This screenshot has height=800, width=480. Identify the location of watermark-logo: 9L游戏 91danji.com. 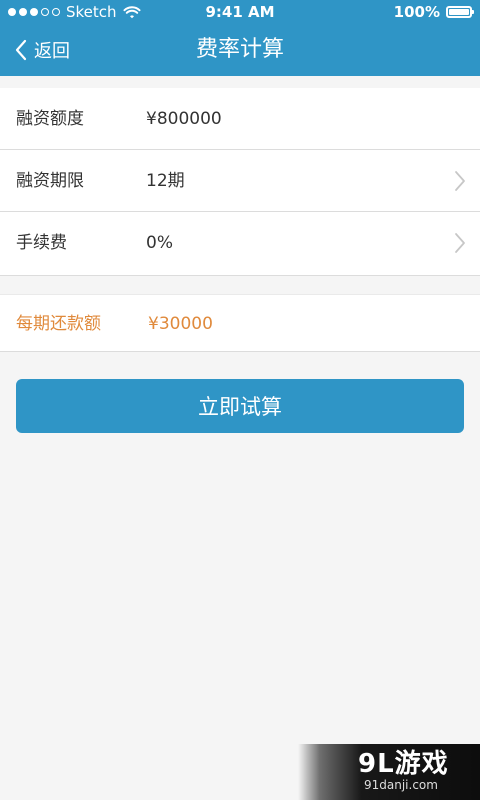
(418, 772).